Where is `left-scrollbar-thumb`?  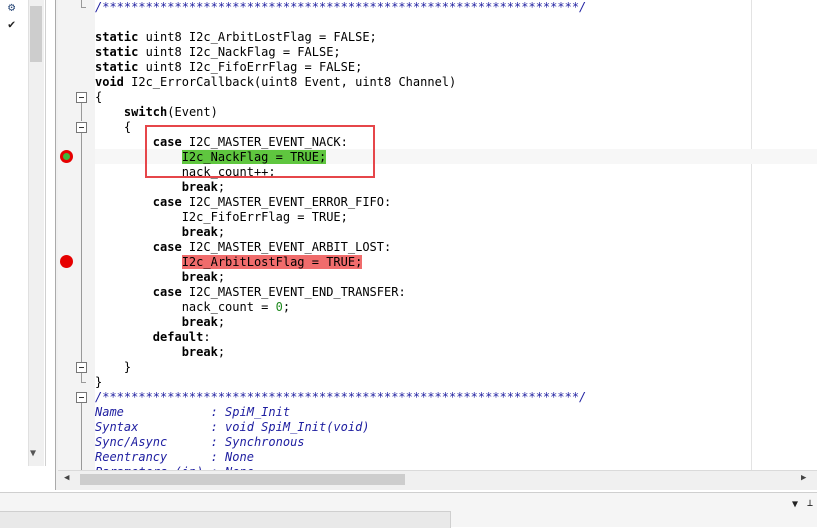
left-scrollbar-thumb is located at coordinates (36, 34).